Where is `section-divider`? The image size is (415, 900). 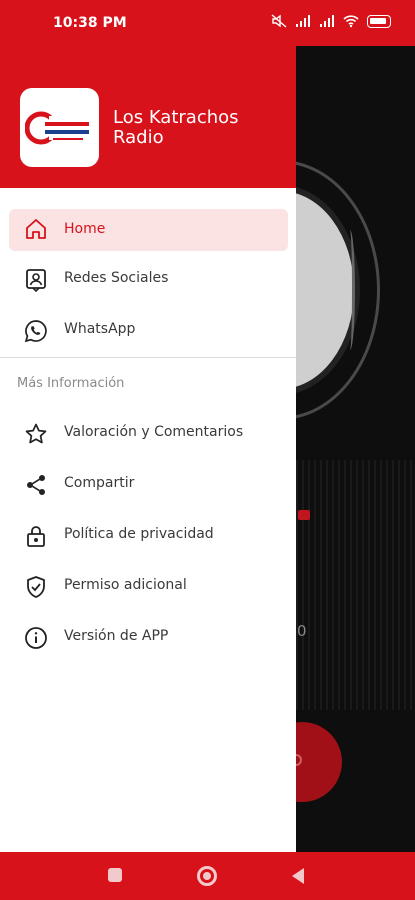 section-divider is located at coordinates (148, 357).